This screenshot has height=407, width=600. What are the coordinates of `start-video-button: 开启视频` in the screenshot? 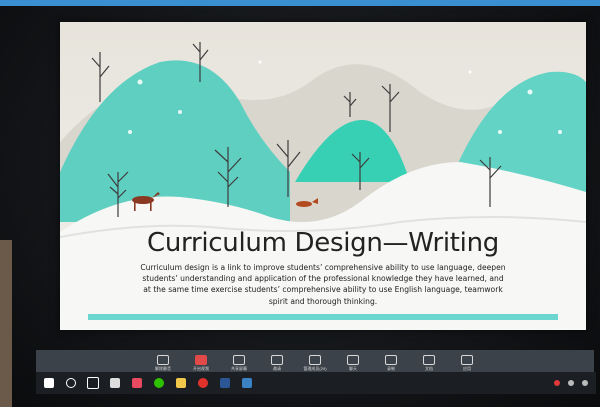 It's located at (201, 363).